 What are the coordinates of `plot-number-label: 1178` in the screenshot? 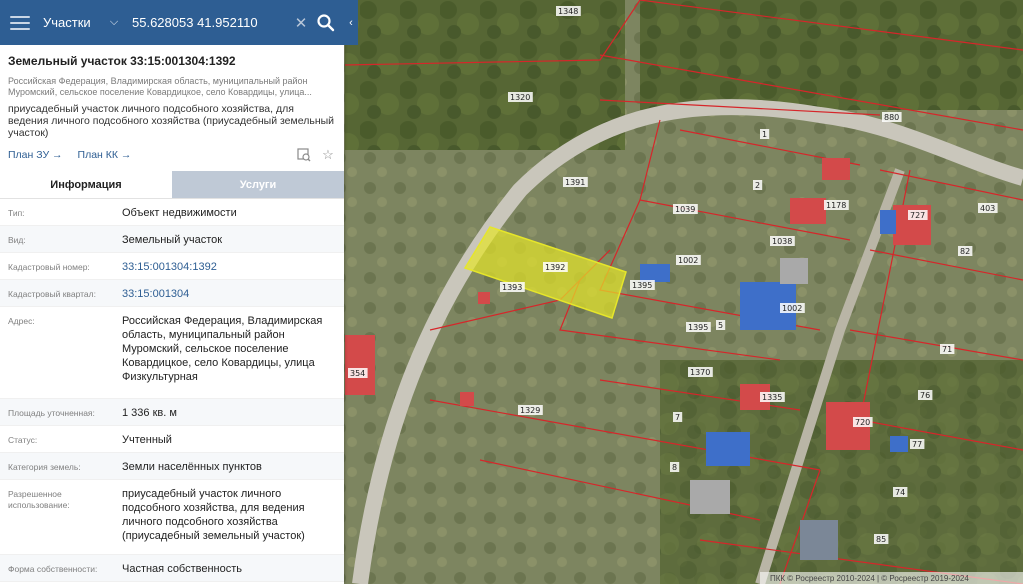 It's located at (836, 205).